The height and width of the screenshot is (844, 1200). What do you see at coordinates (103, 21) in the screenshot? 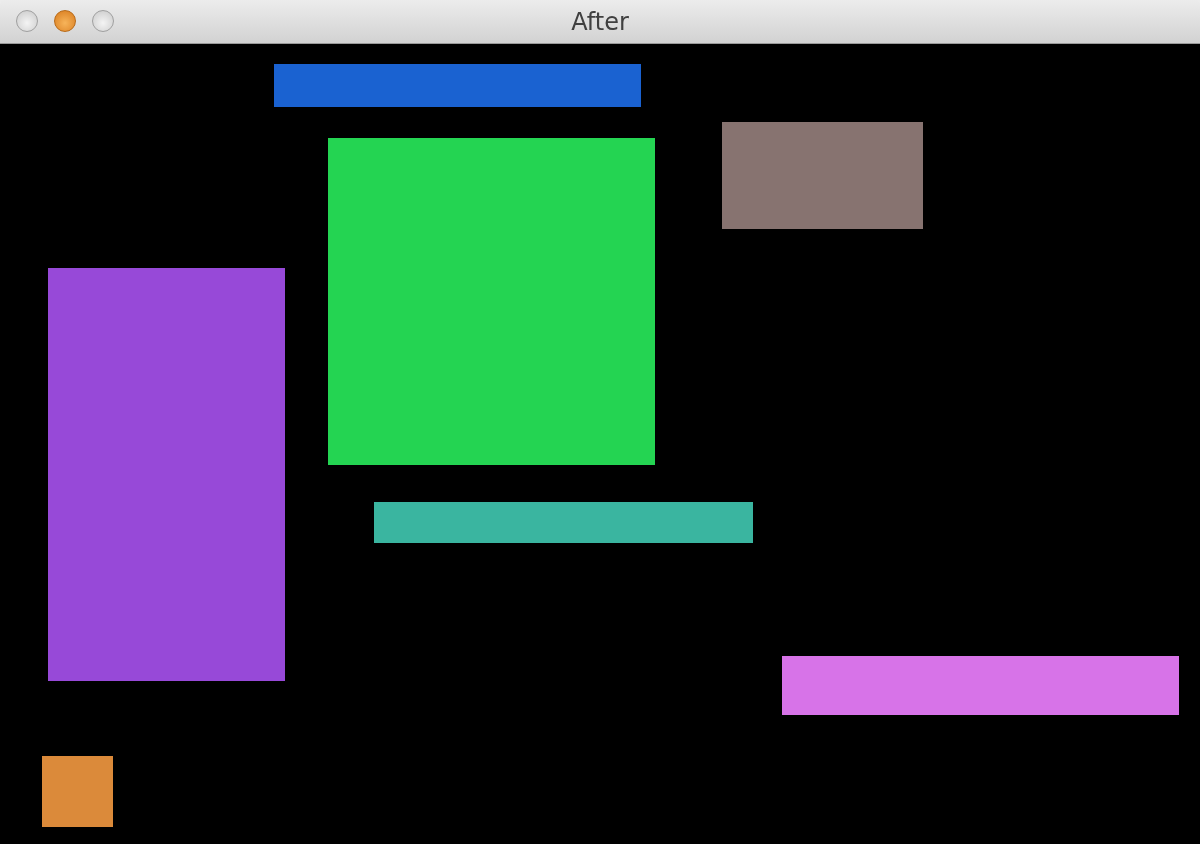
I see `zoom-button` at bounding box center [103, 21].